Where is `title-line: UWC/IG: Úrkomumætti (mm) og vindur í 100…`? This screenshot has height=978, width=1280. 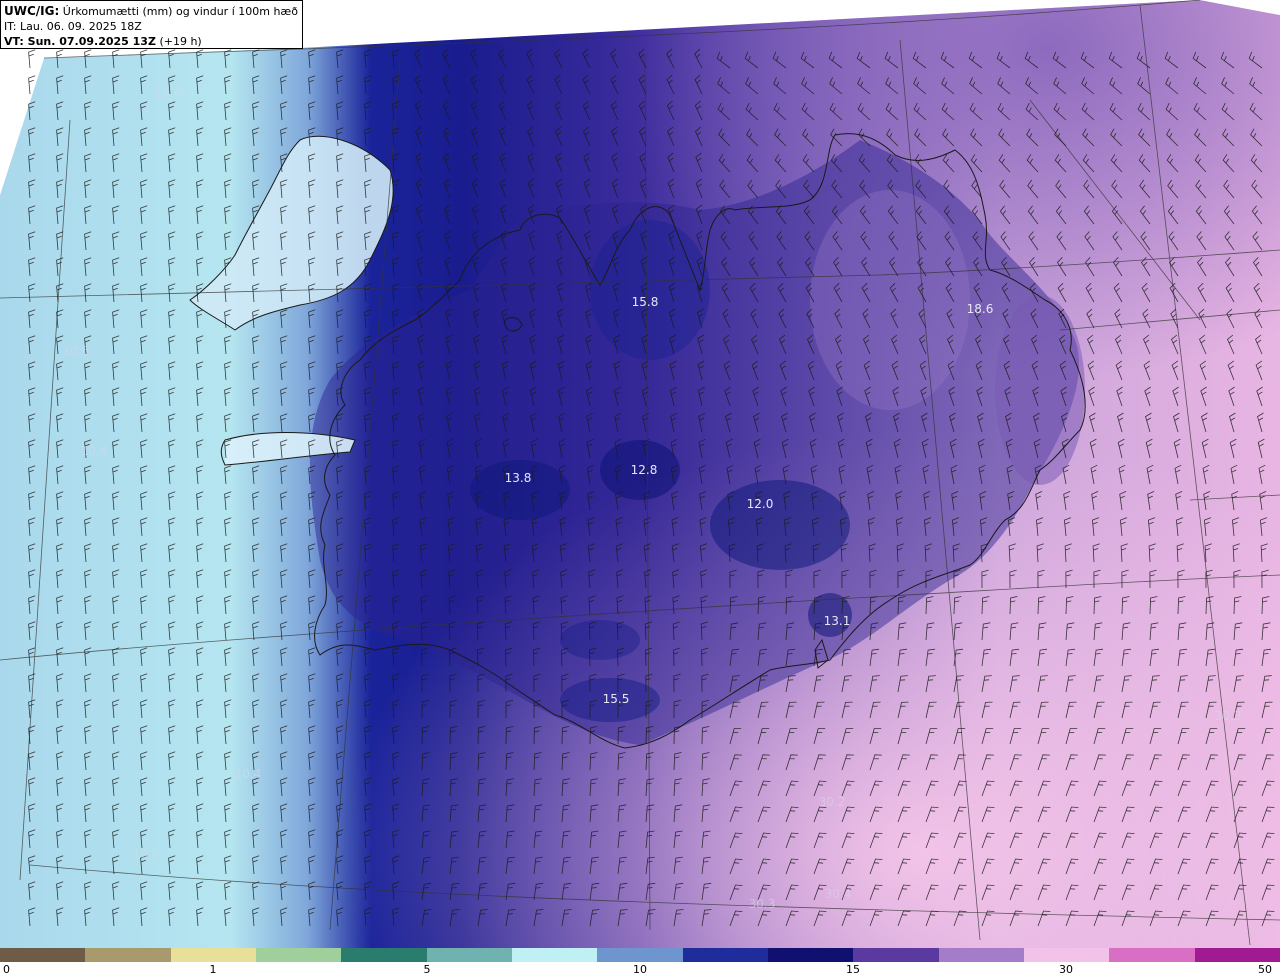 title-line: UWC/IG: Úrkomumætti (mm) og vindur í 100… is located at coordinates (151, 11).